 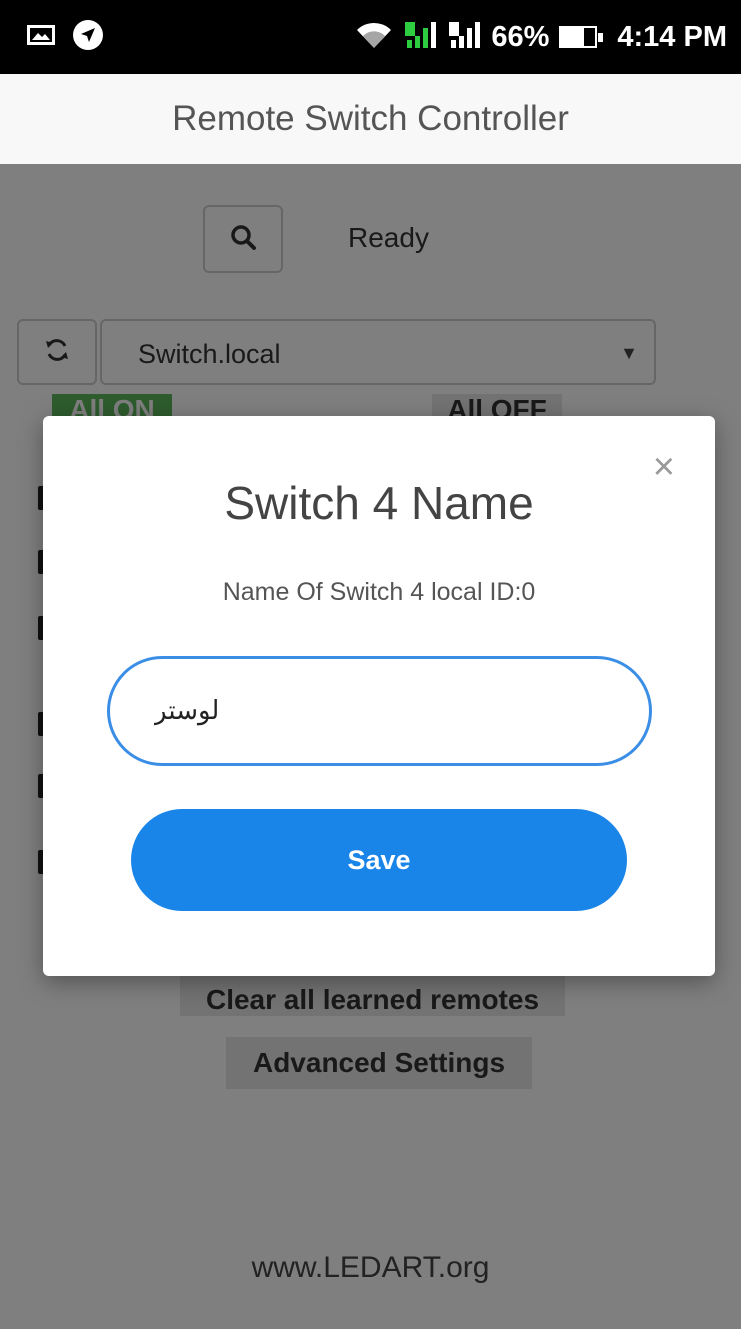 I want to click on wifi-icon, so click(x=374, y=37).